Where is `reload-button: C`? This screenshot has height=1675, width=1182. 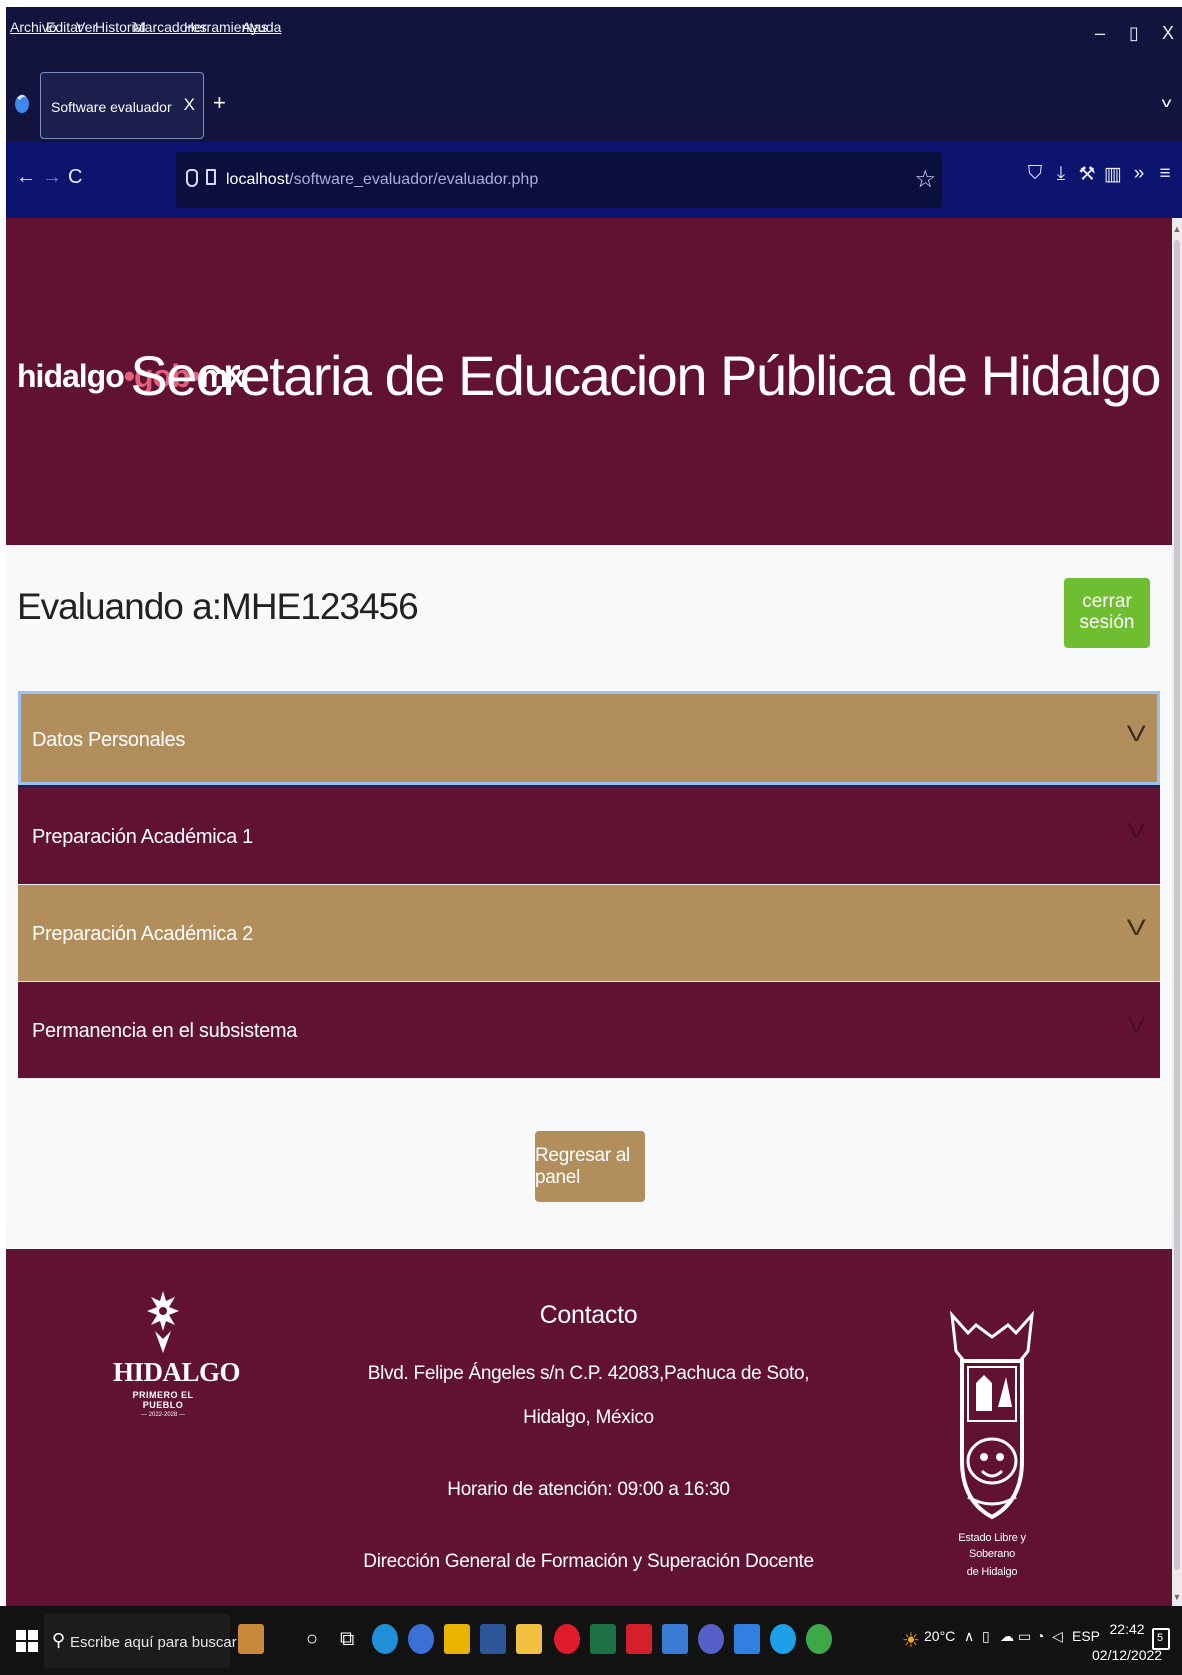
reload-button: C is located at coordinates (75, 177).